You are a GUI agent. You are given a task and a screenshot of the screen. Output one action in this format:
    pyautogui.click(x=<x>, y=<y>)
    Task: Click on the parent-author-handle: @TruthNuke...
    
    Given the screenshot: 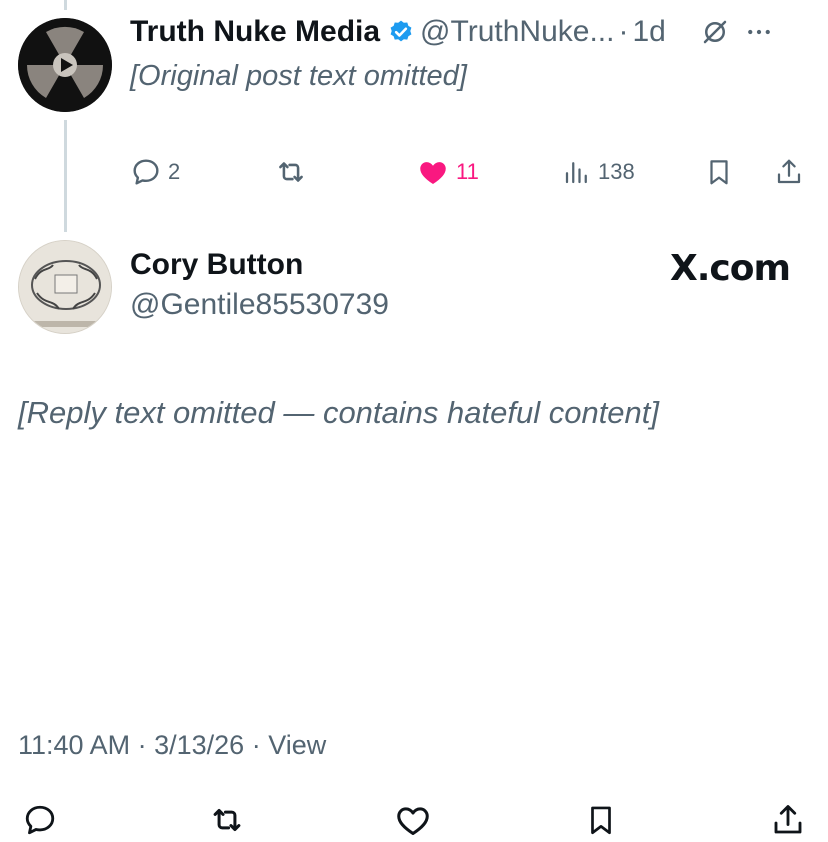 What is the action you would take?
    pyautogui.click(x=517, y=32)
    